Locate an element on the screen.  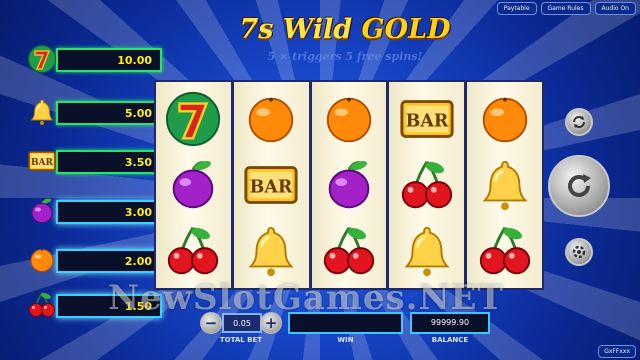
paytable-value-box: 5.00 is located at coordinates (109, 113).